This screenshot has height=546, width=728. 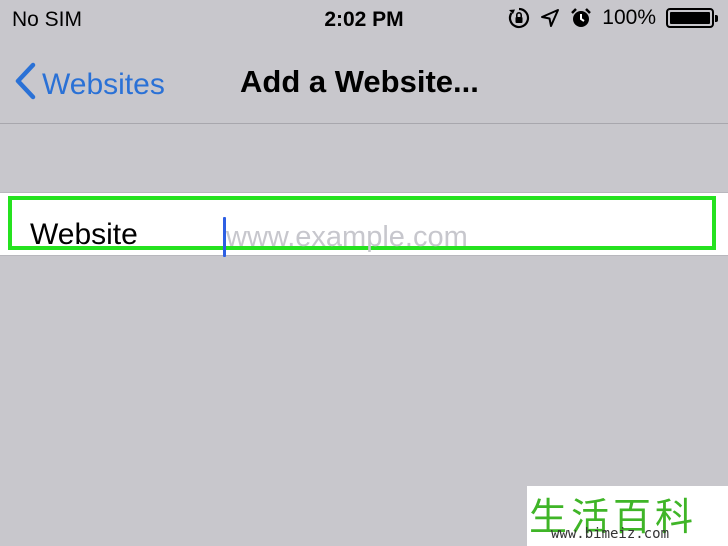 I want to click on battery-icon, so click(x=692, y=18).